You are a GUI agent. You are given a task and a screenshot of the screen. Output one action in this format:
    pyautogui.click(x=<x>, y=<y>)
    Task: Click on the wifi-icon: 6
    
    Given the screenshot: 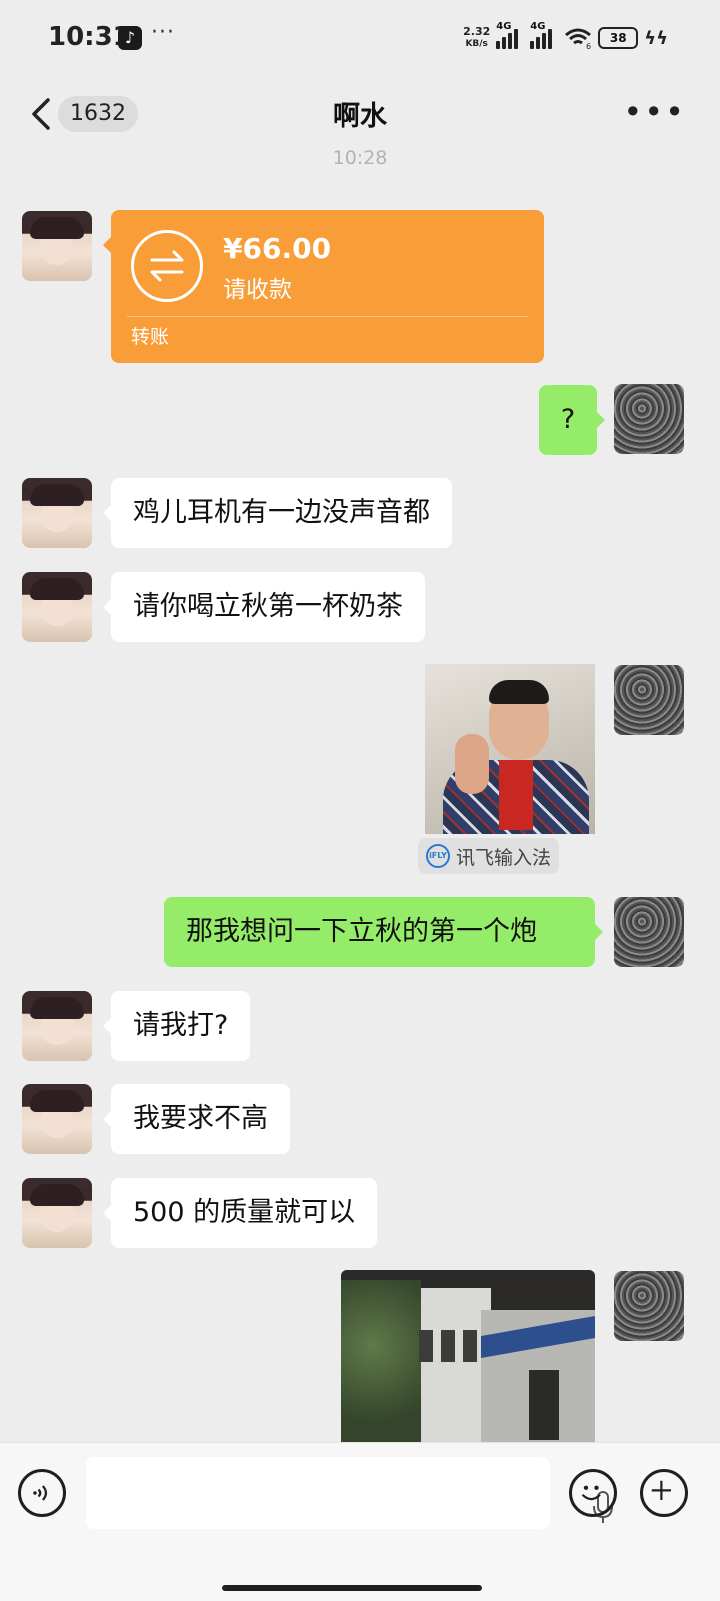 What is the action you would take?
    pyautogui.click(x=578, y=38)
    